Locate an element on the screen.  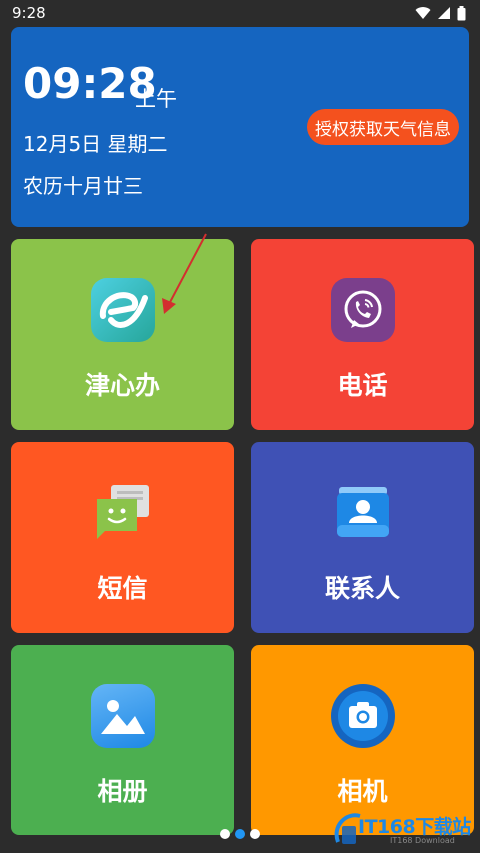
clock-ampm: 上午 is located at coordinates (156, 99).